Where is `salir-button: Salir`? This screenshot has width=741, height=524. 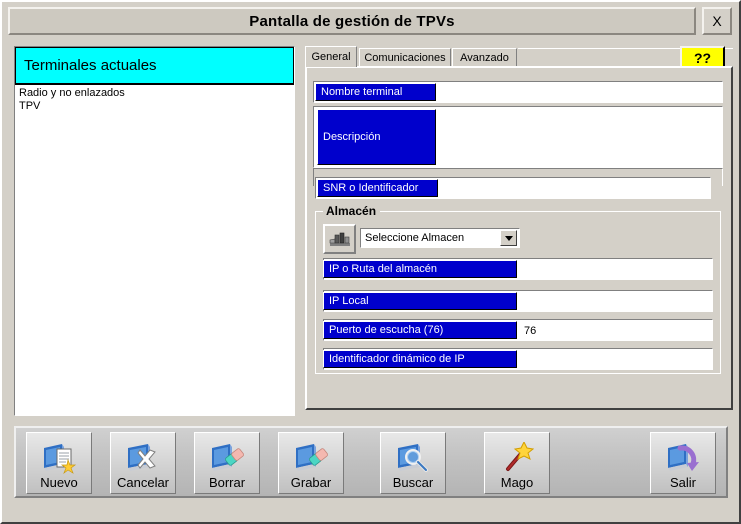 salir-button: Salir is located at coordinates (683, 463).